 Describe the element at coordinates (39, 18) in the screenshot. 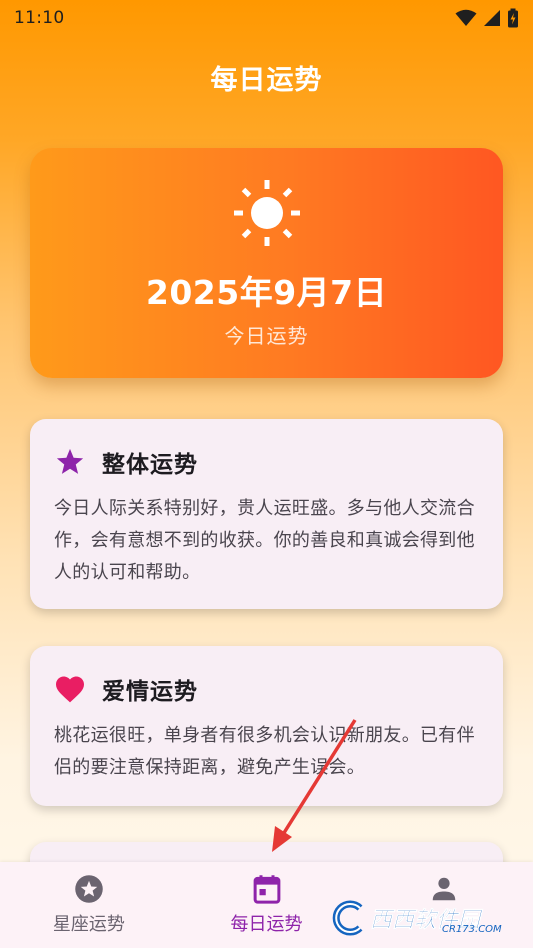

I see `status-time: 11:10` at that location.